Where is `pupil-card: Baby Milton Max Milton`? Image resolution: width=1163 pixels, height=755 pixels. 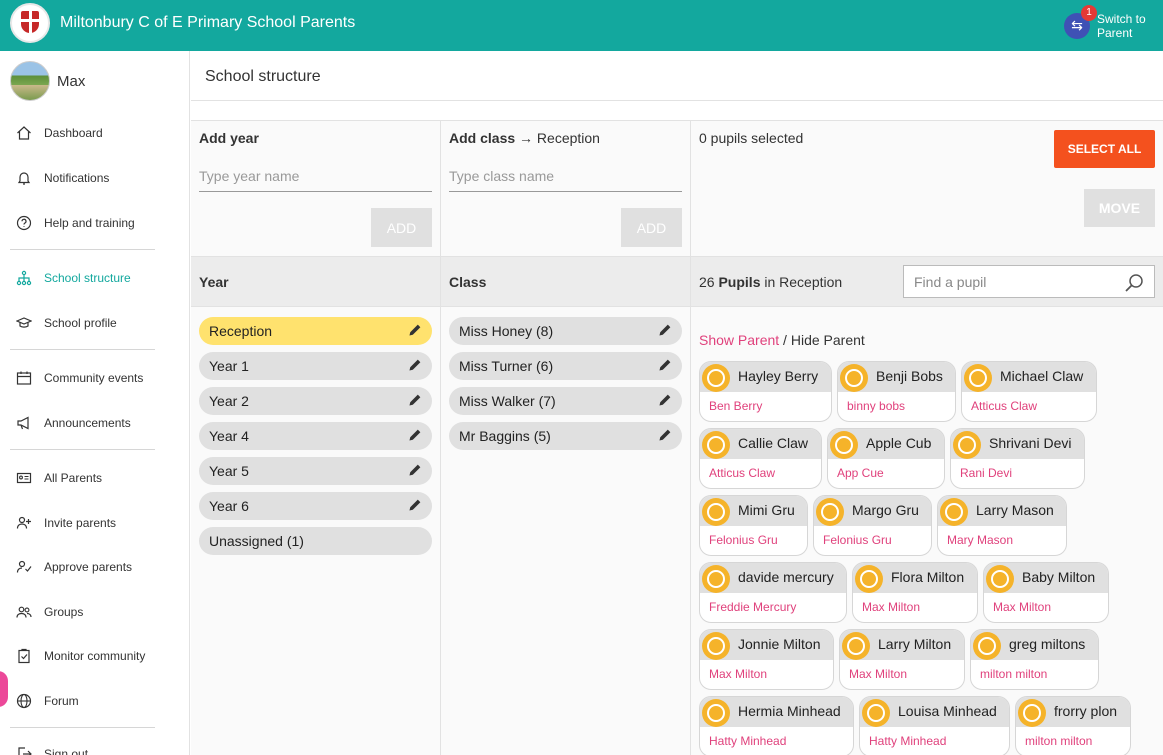 pupil-card: Baby Milton Max Milton is located at coordinates (1046, 592).